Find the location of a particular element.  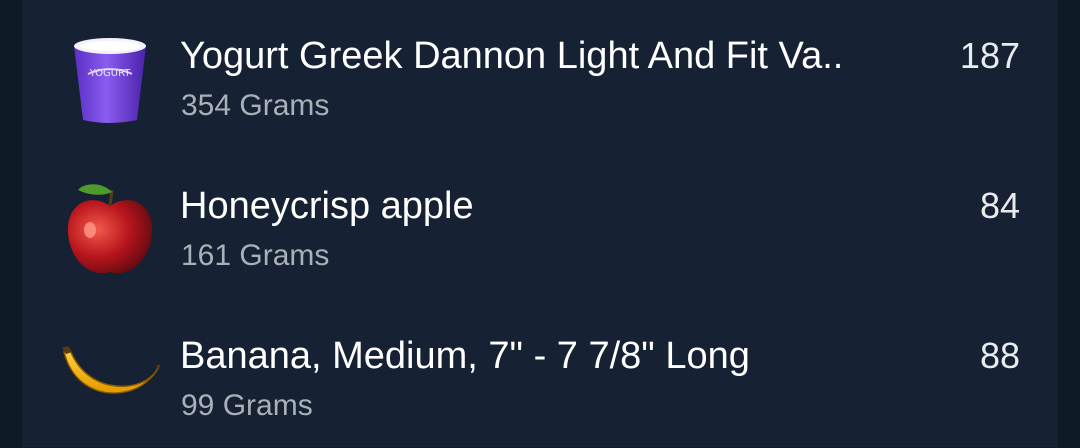

food-calories: 84 is located at coordinates (999, 205).